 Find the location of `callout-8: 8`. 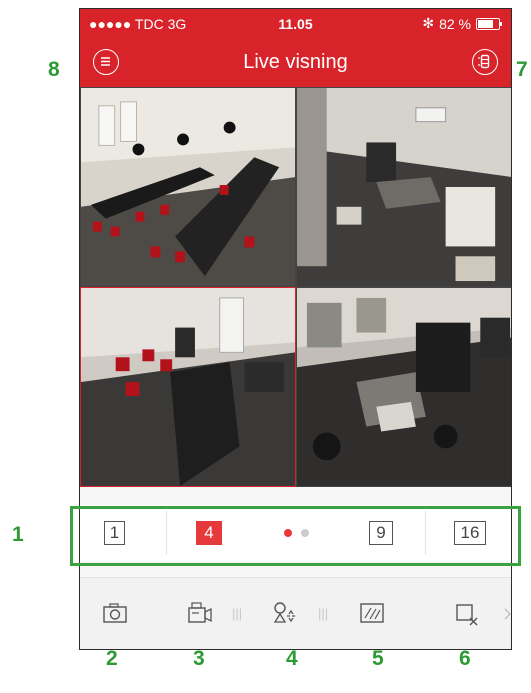

callout-8: 8 is located at coordinates (54, 69).